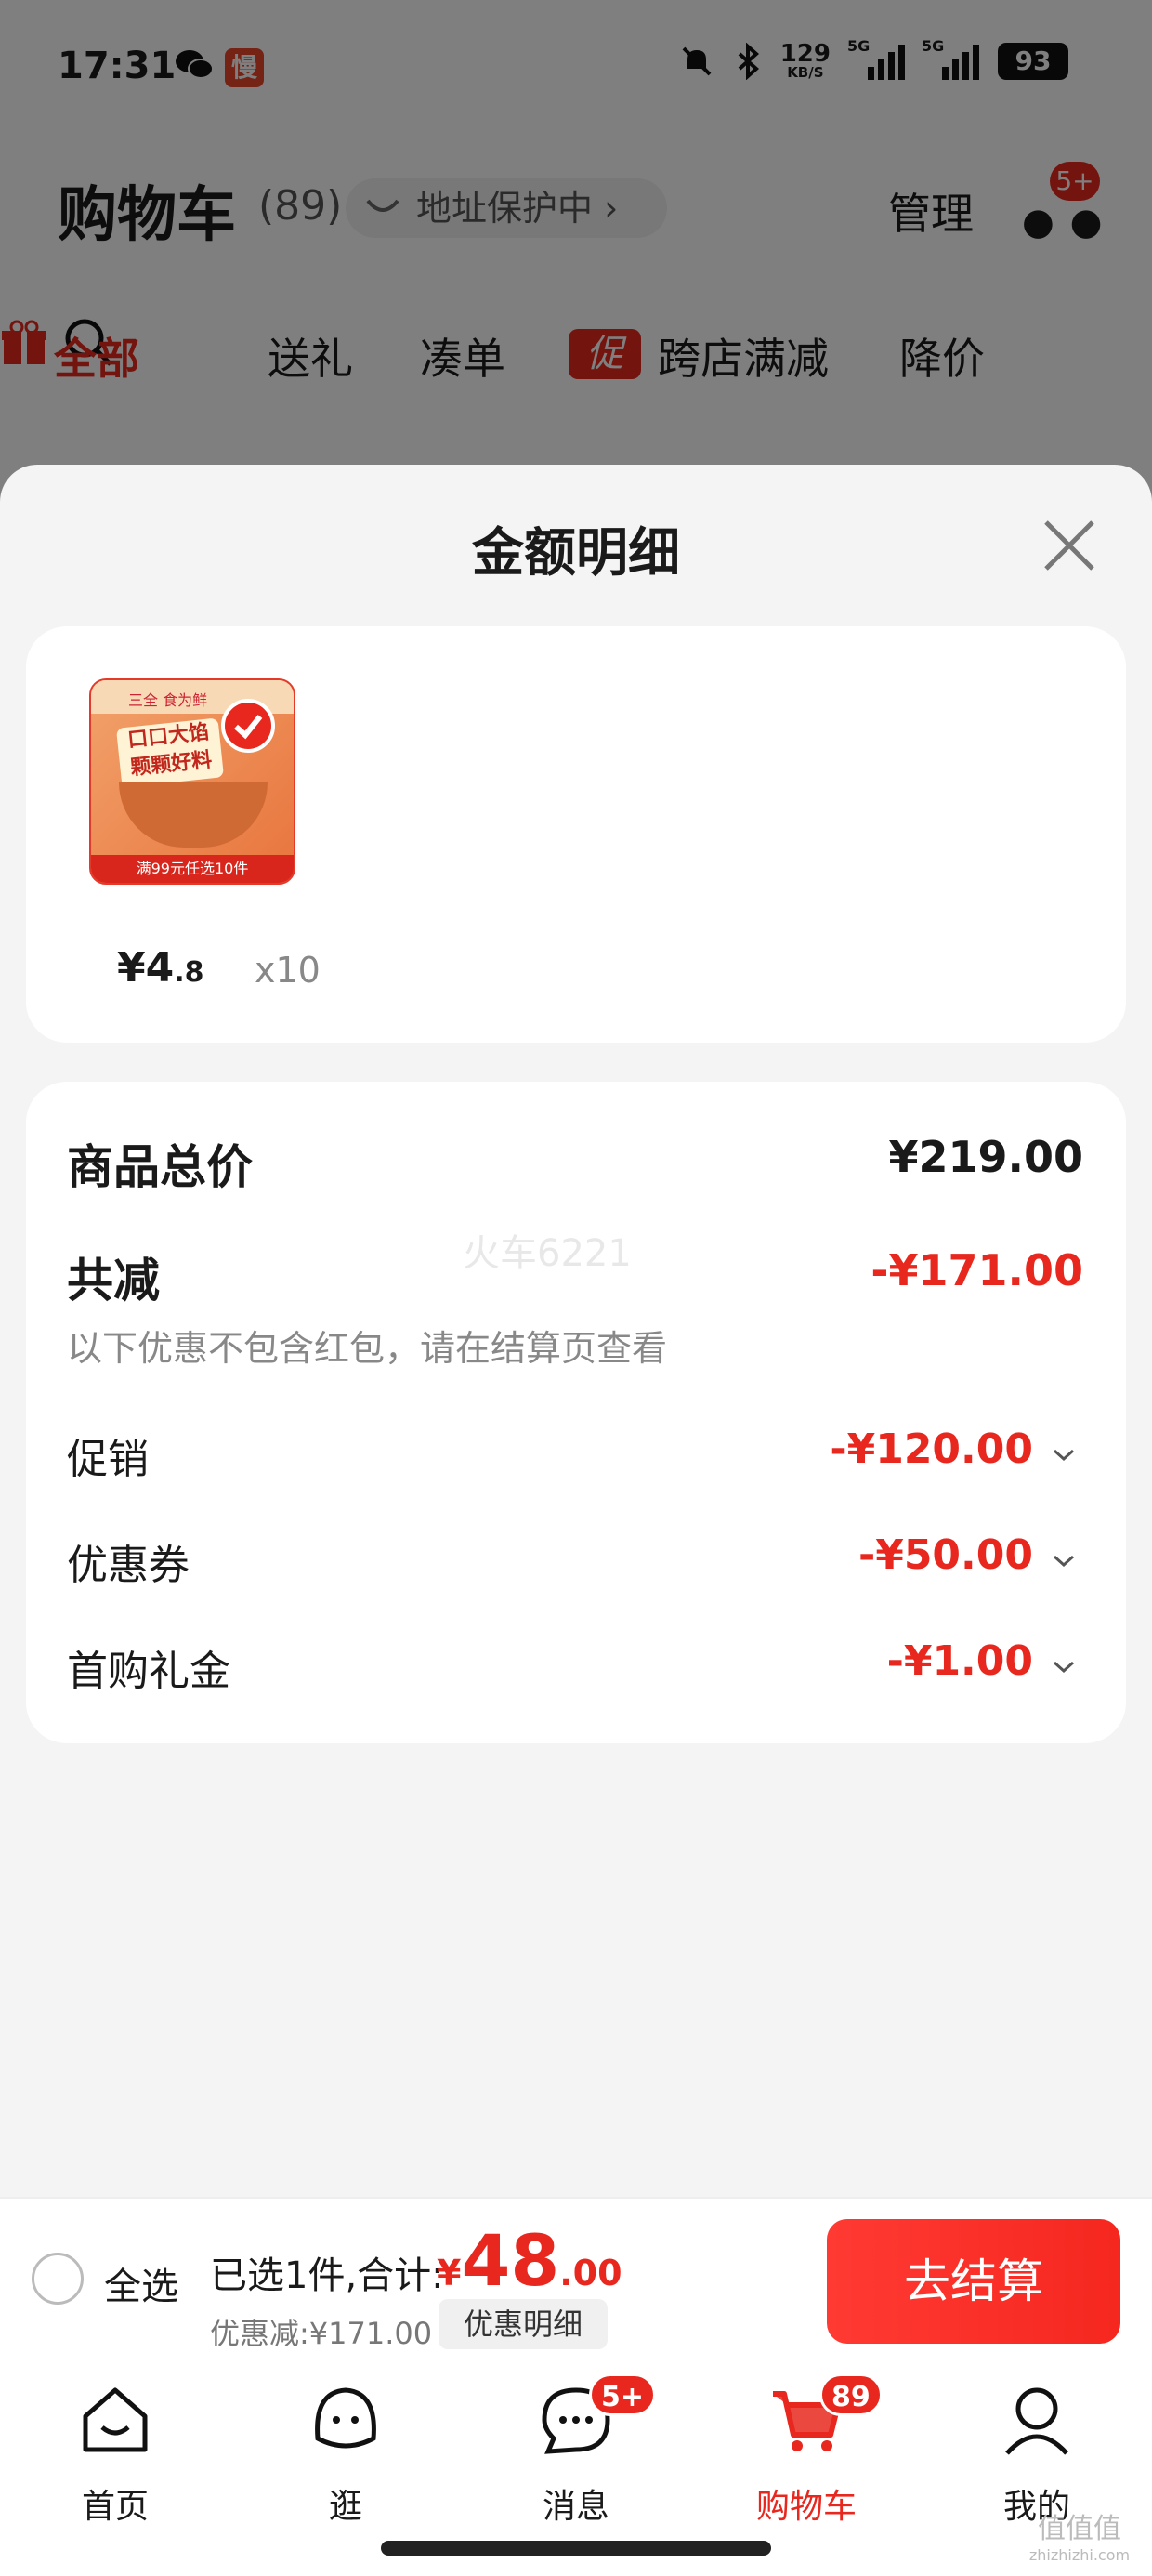  What do you see at coordinates (321, 2333) in the screenshot?
I see `discount-summary: 优惠减:¥171.00` at bounding box center [321, 2333].